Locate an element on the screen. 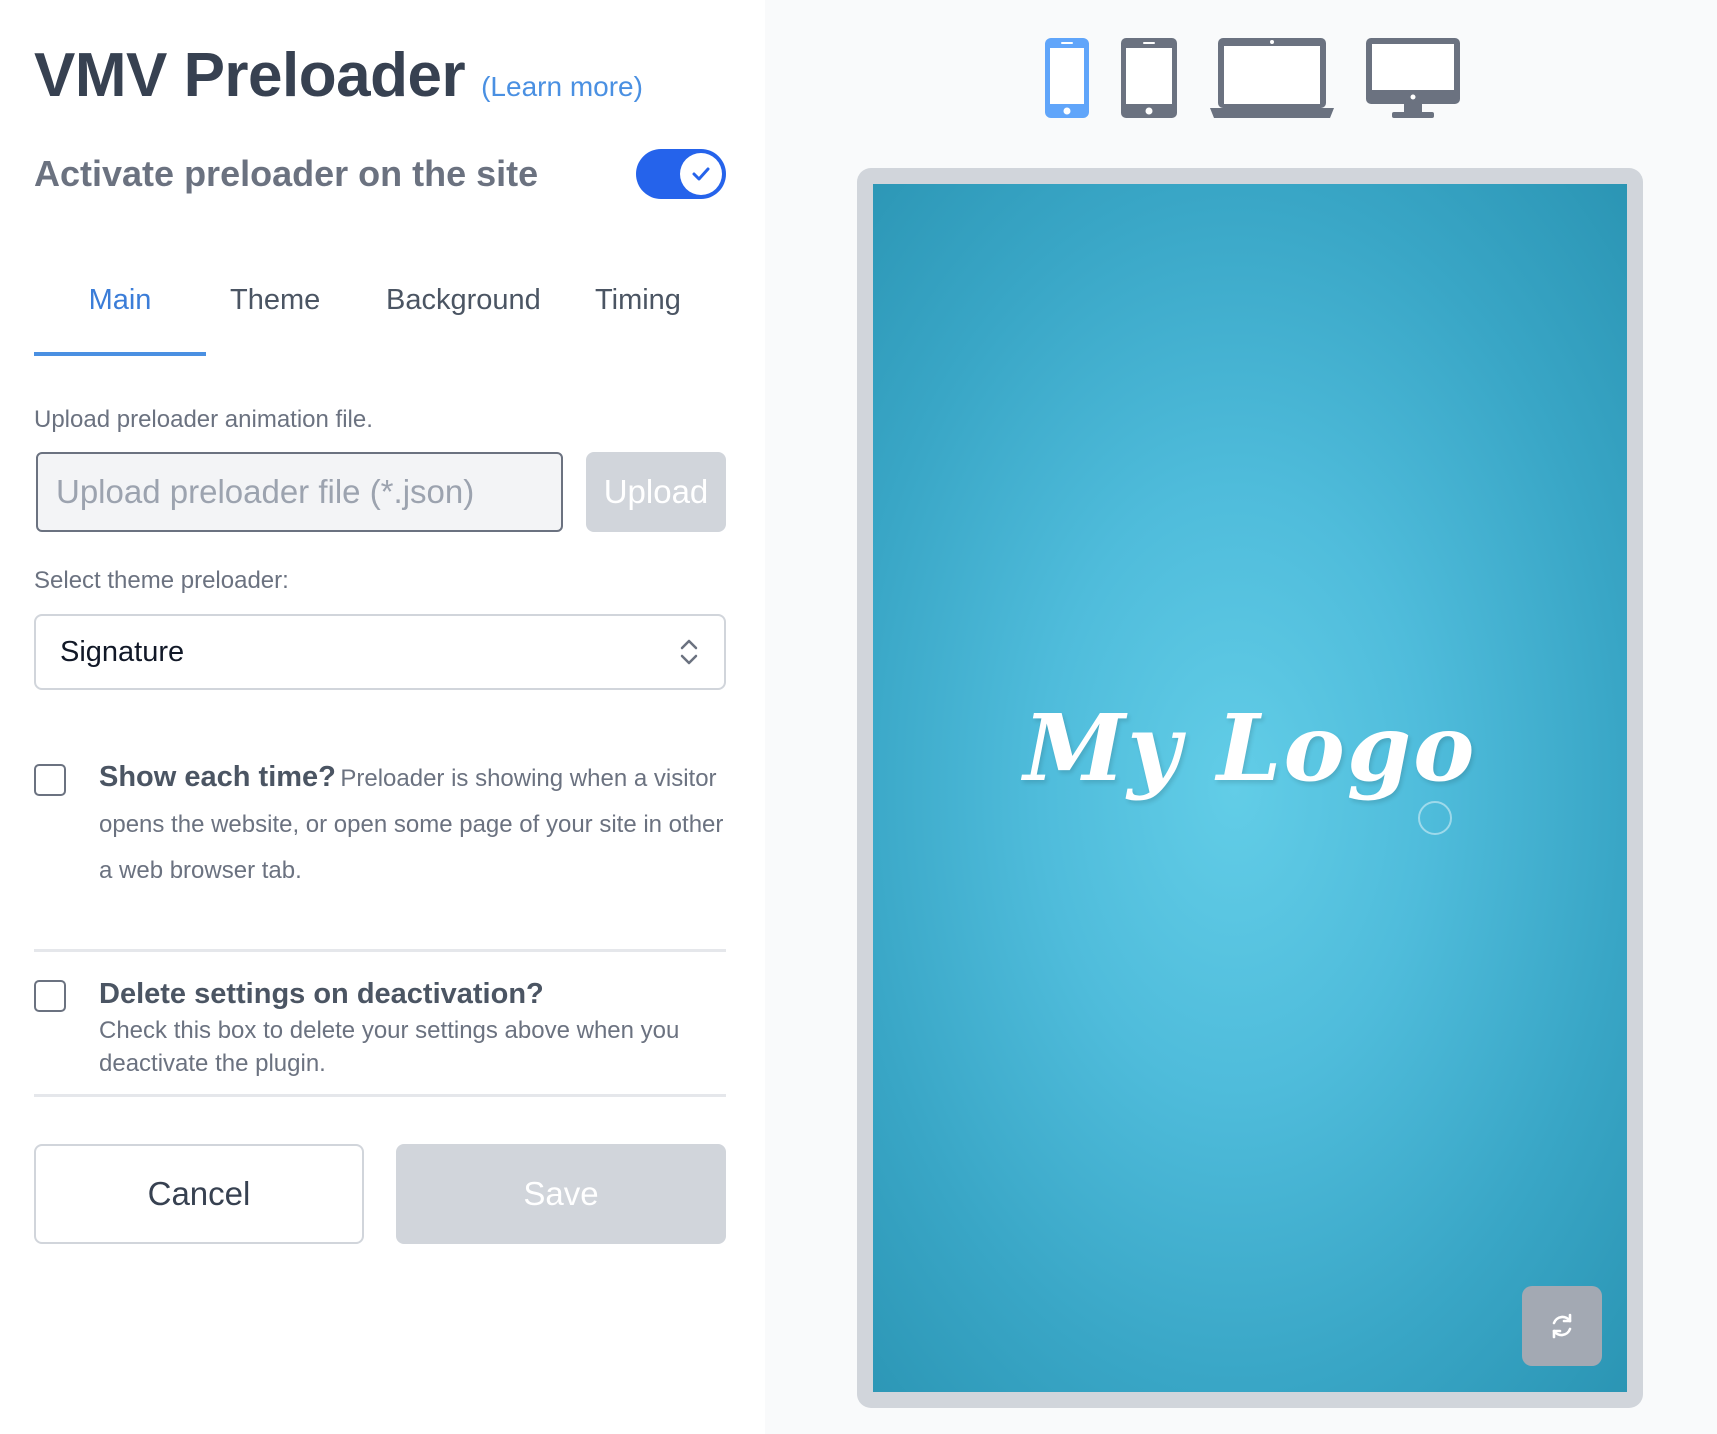  device-selector is located at coordinates (1241, 79).